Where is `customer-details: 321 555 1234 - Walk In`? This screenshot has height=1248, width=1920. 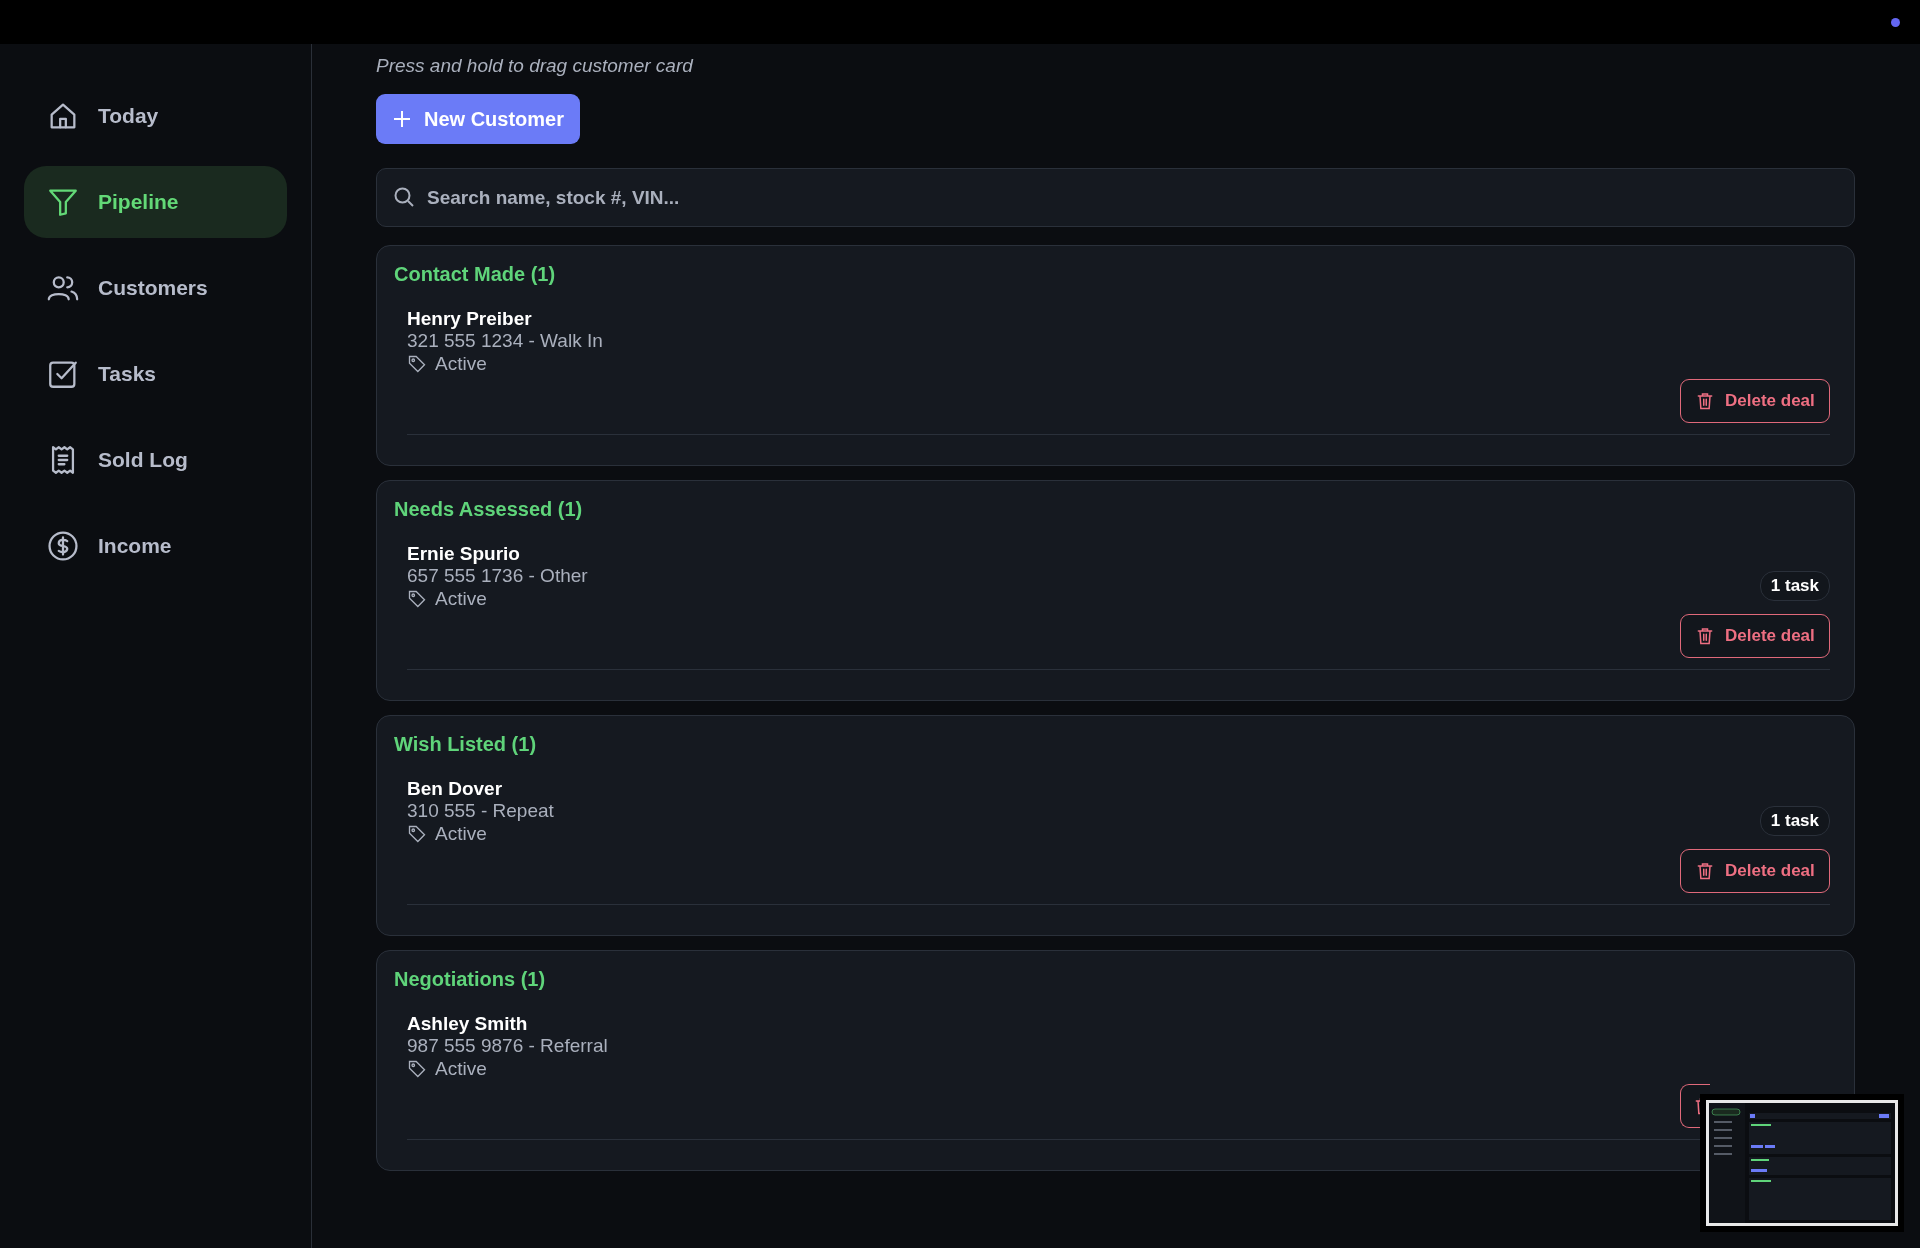
customer-details: 321 555 1234 - Walk In is located at coordinates (505, 341).